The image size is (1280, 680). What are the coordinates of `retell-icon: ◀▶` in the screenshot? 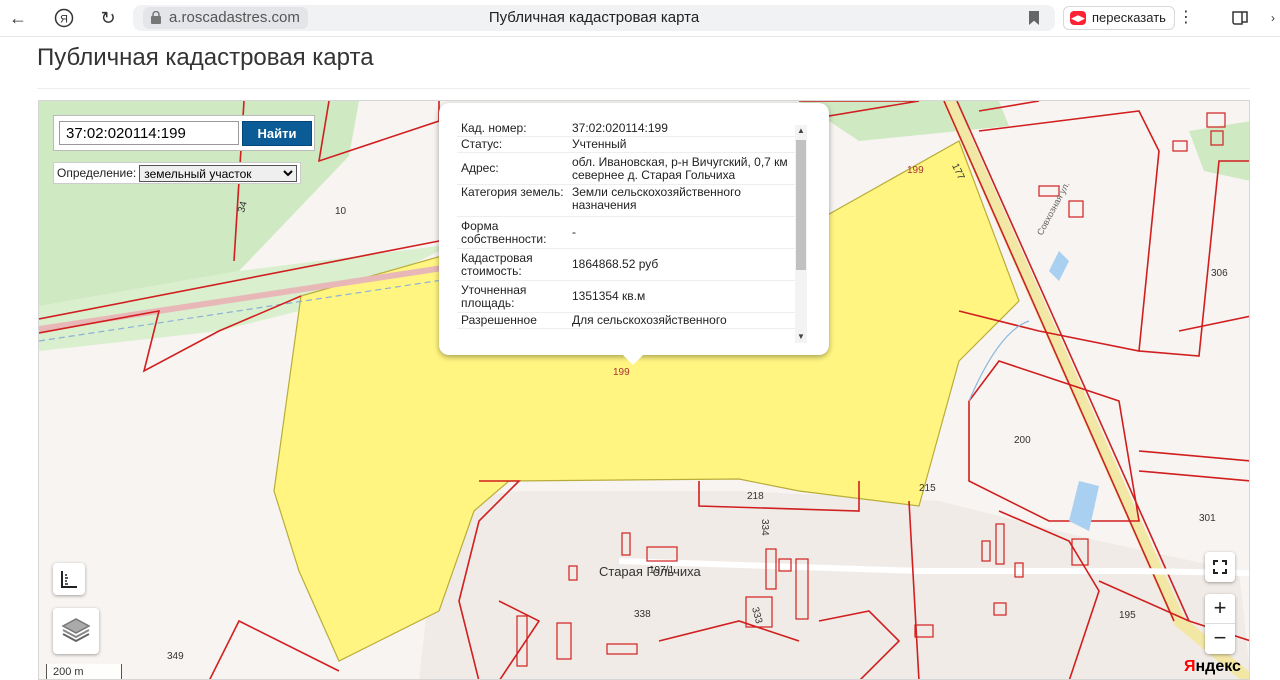 It's located at (1078, 18).